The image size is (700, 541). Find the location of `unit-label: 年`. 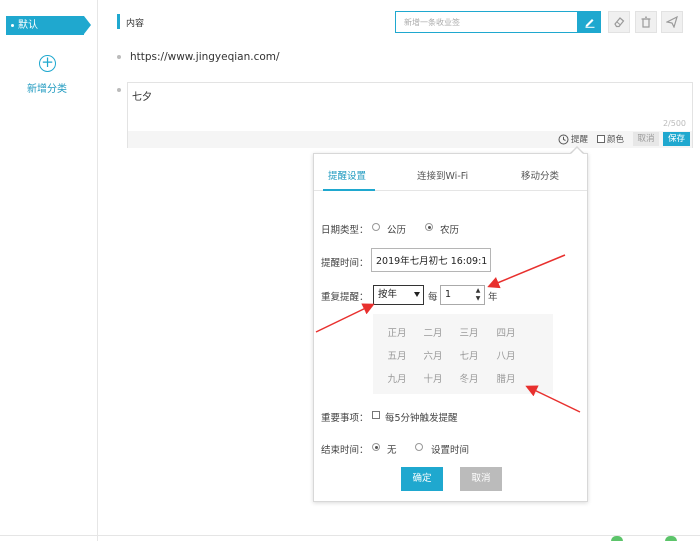

unit-label: 年 is located at coordinates (493, 297).